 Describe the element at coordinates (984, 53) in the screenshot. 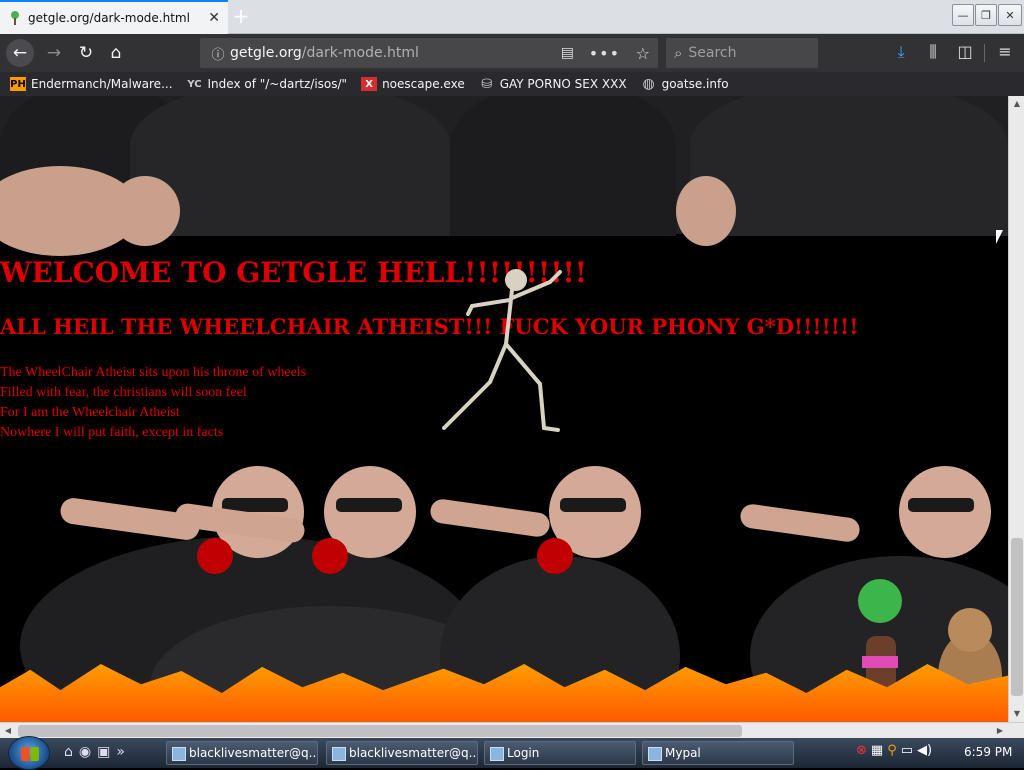

I see `toolbar-divider` at that location.